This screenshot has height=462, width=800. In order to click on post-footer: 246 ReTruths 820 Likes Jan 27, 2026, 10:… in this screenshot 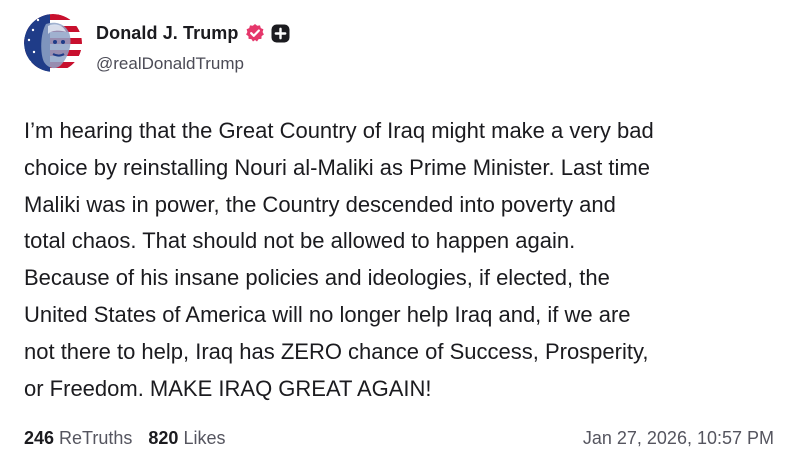, I will do `click(399, 438)`.